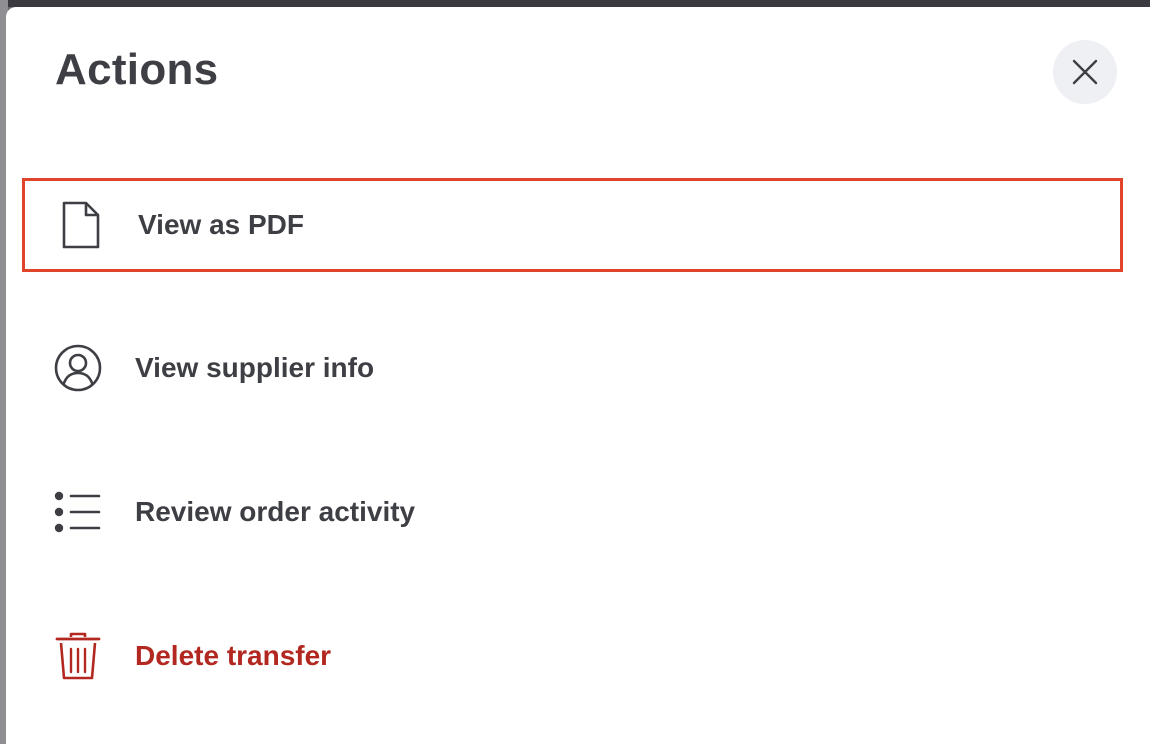  Describe the element at coordinates (78, 368) in the screenshot. I see `user-circle-icon` at that location.